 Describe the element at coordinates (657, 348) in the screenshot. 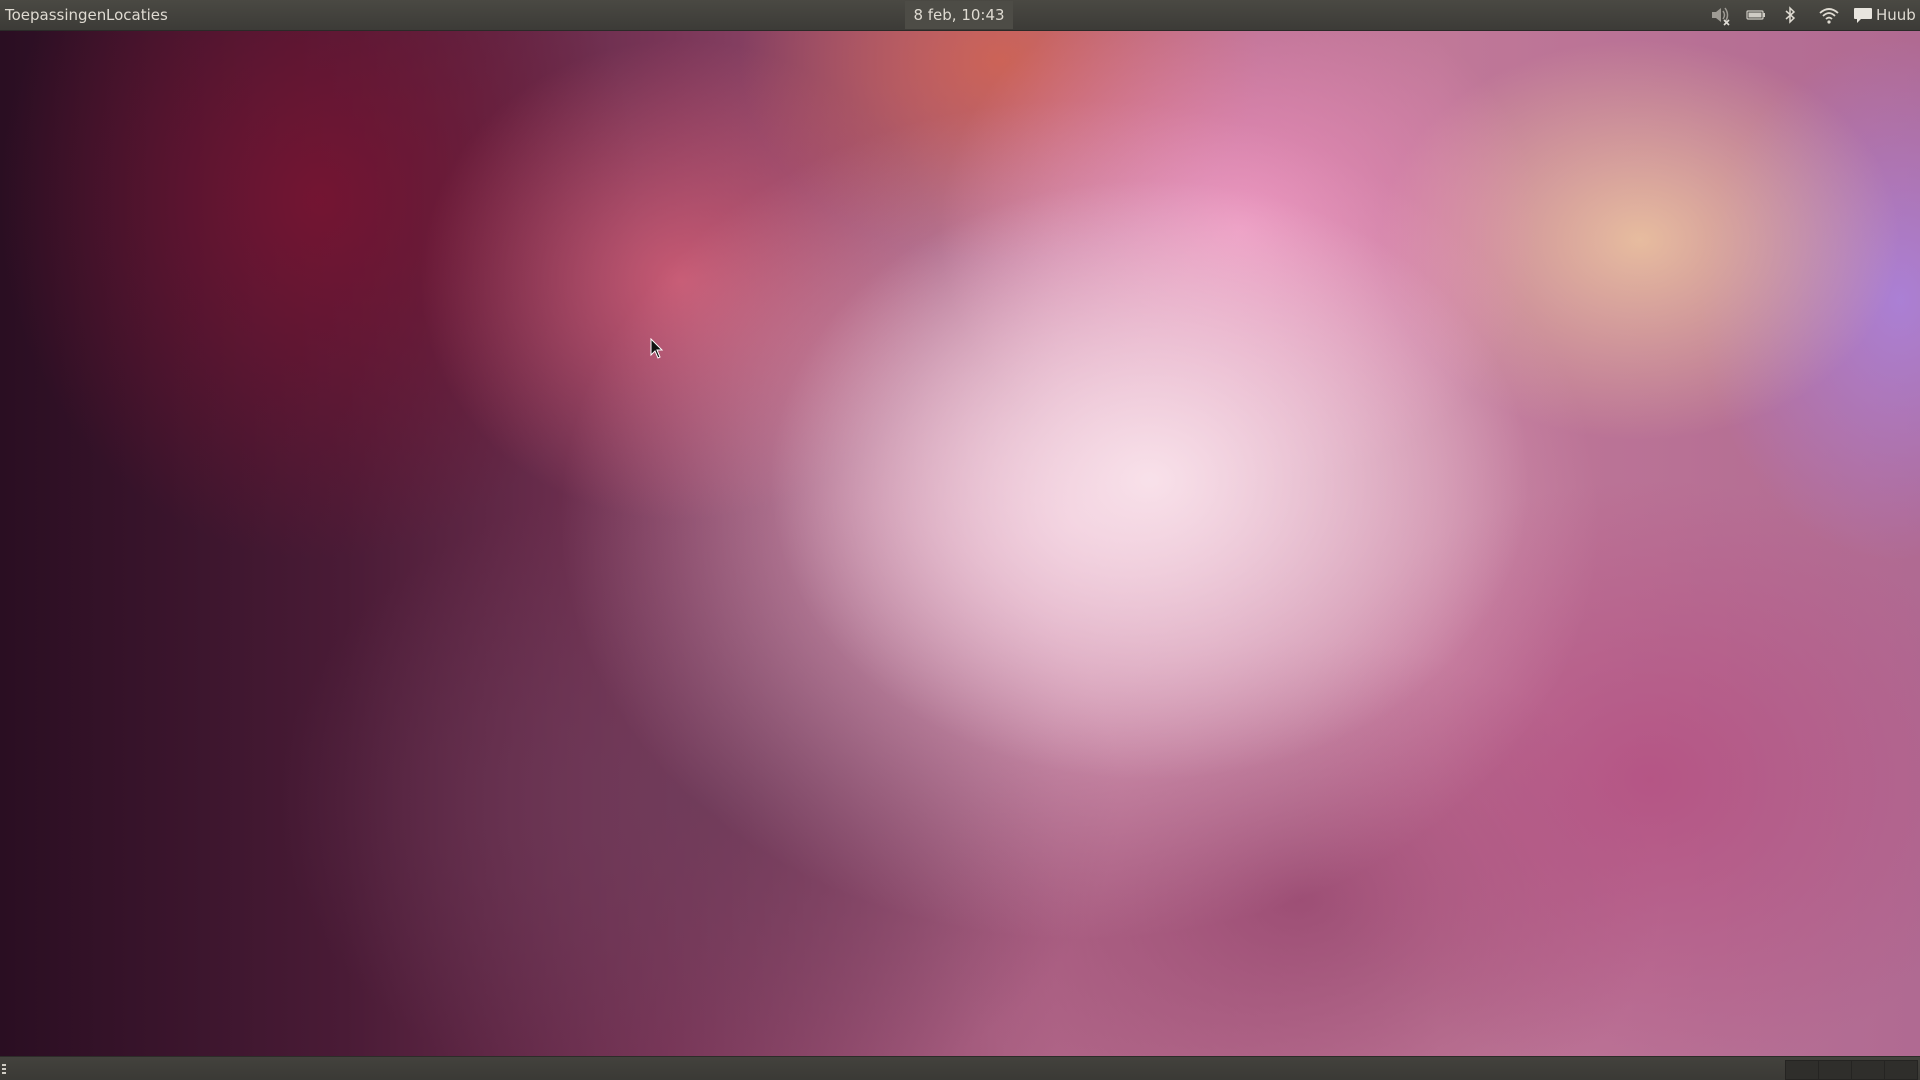

I see `mouse-cursor-icon` at that location.